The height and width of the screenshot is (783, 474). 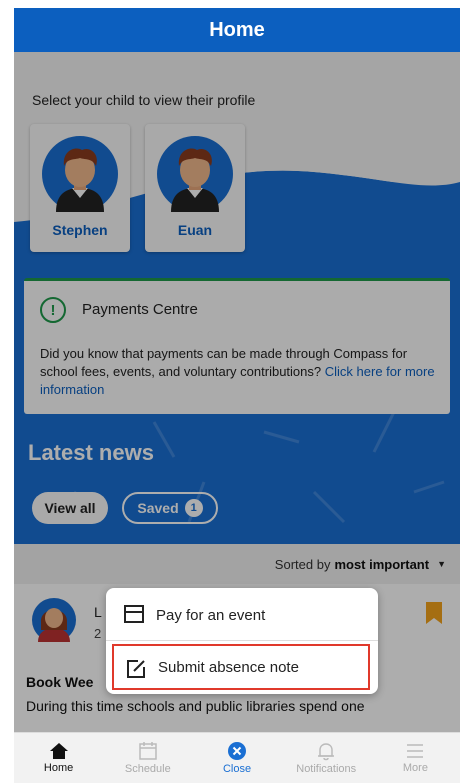 I want to click on menu-divider, so click(x=242, y=640).